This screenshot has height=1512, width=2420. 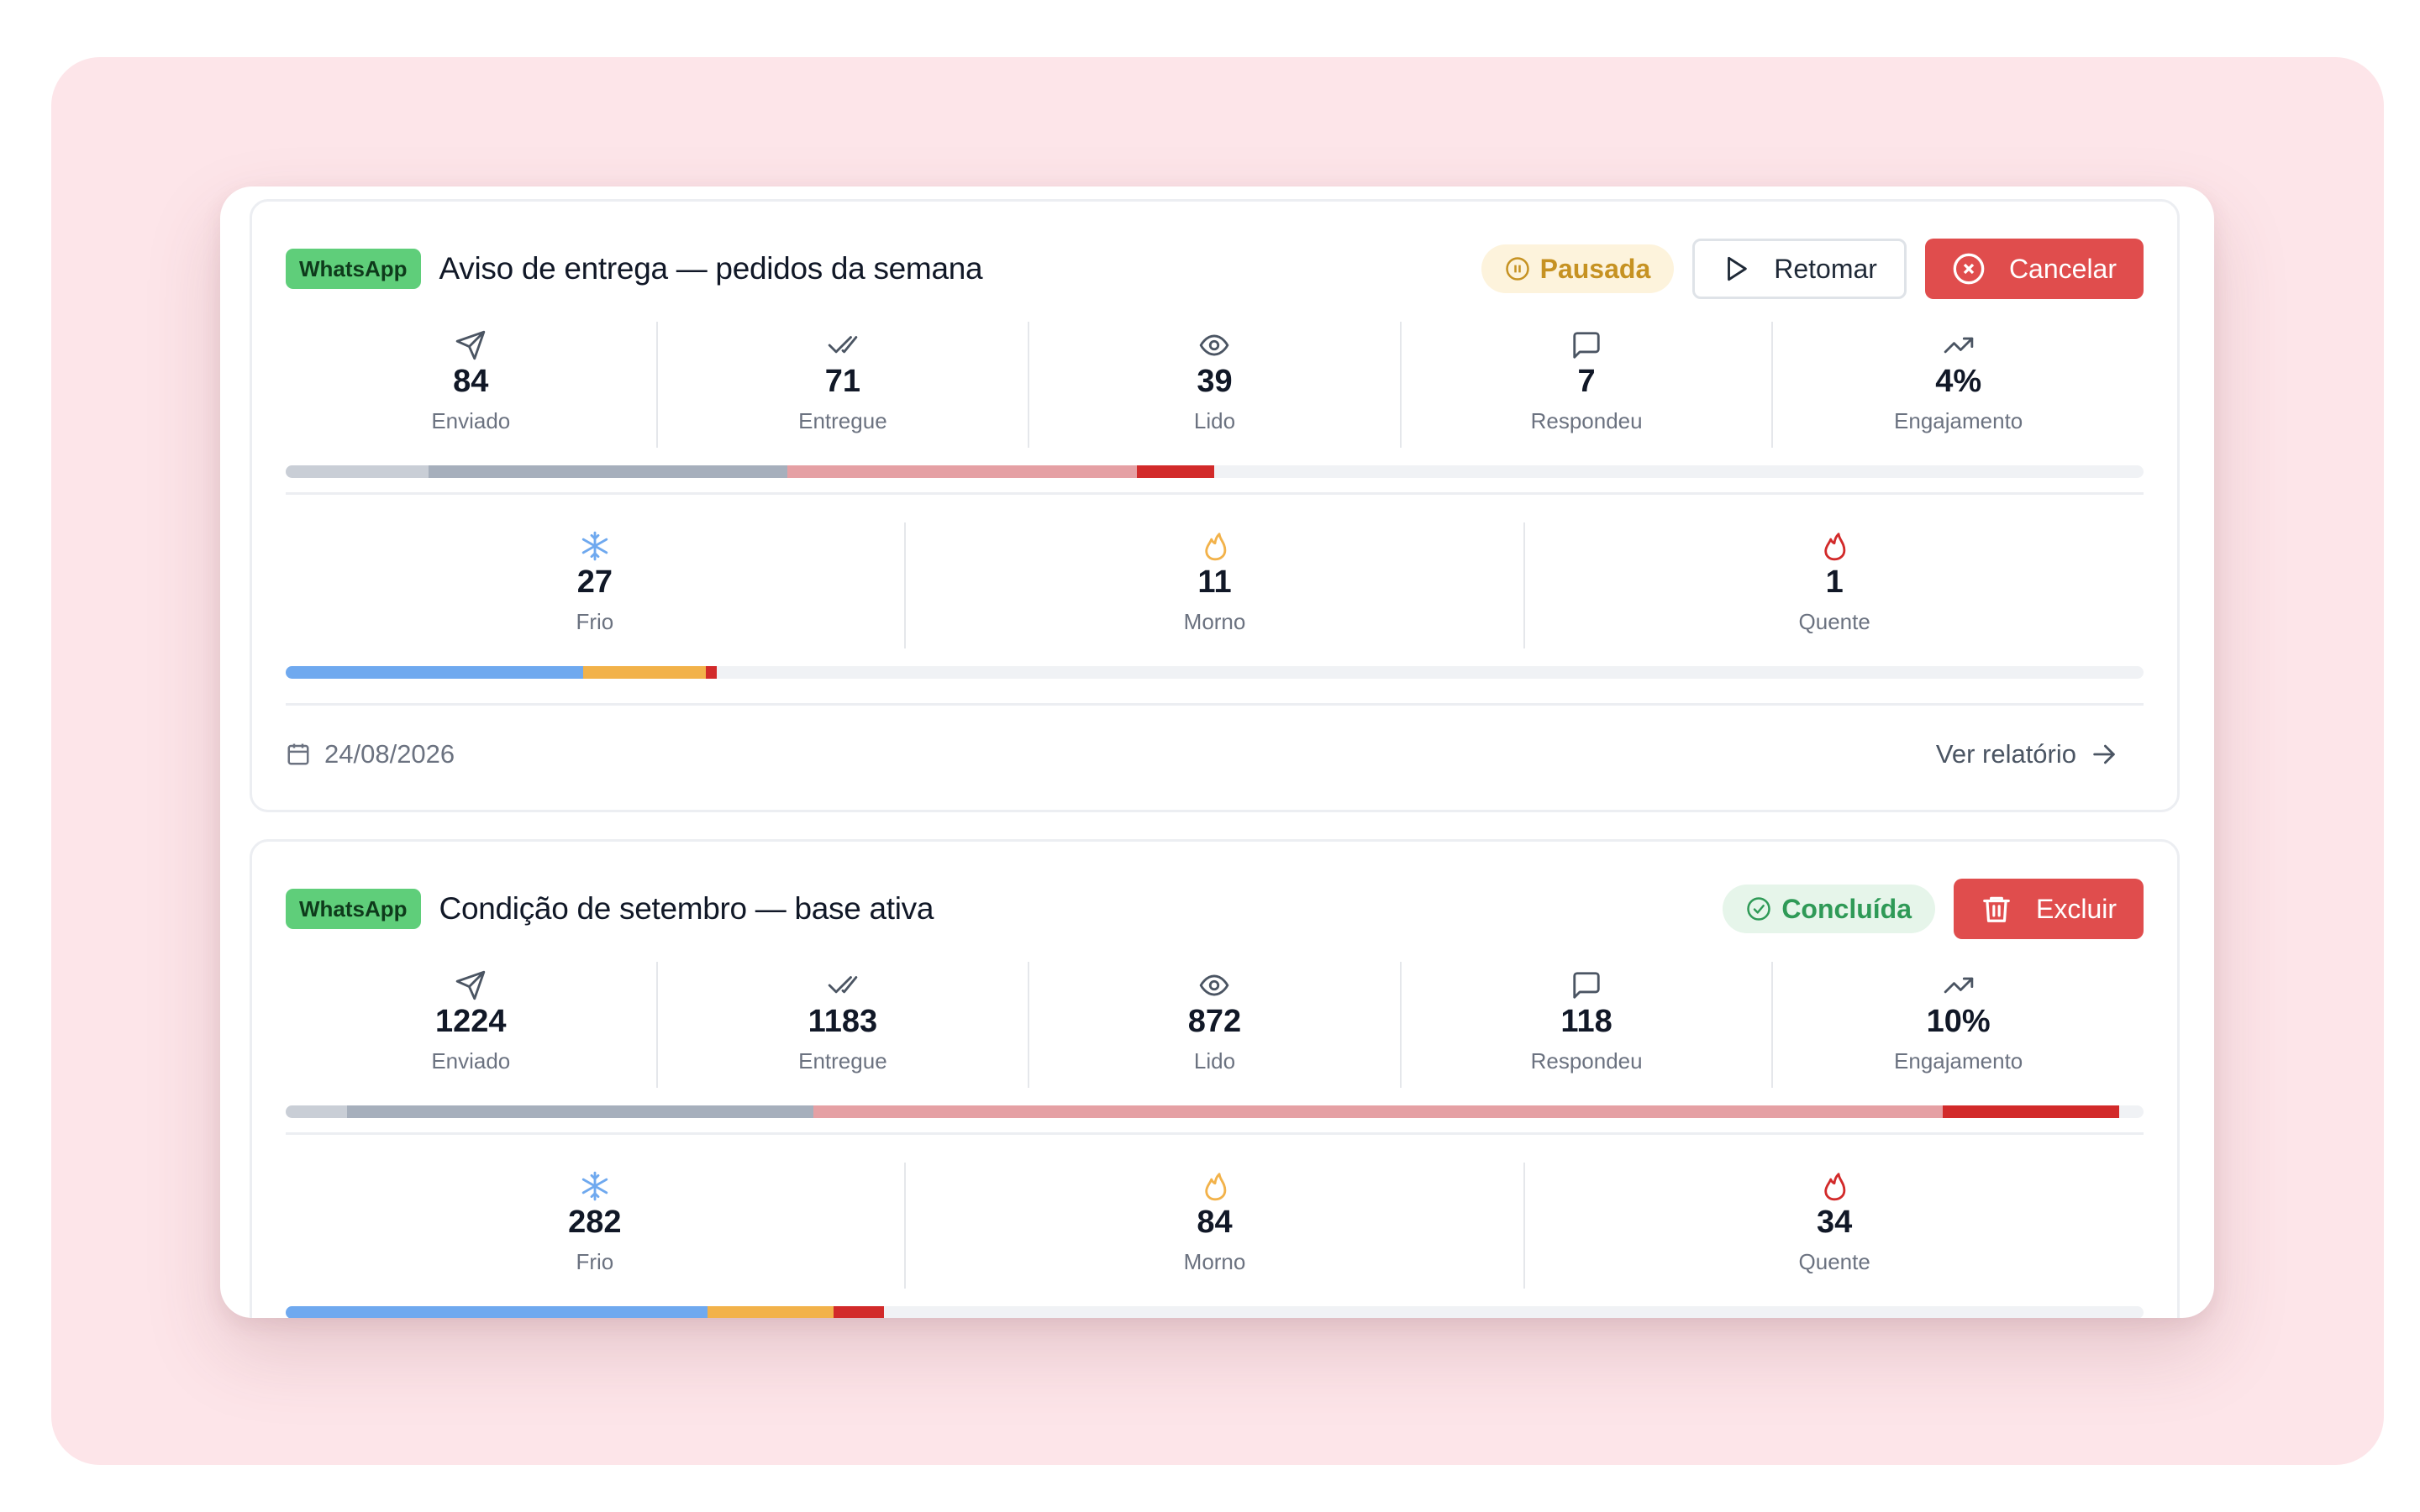 I want to click on temp-value: 11, so click(x=1214, y=582).